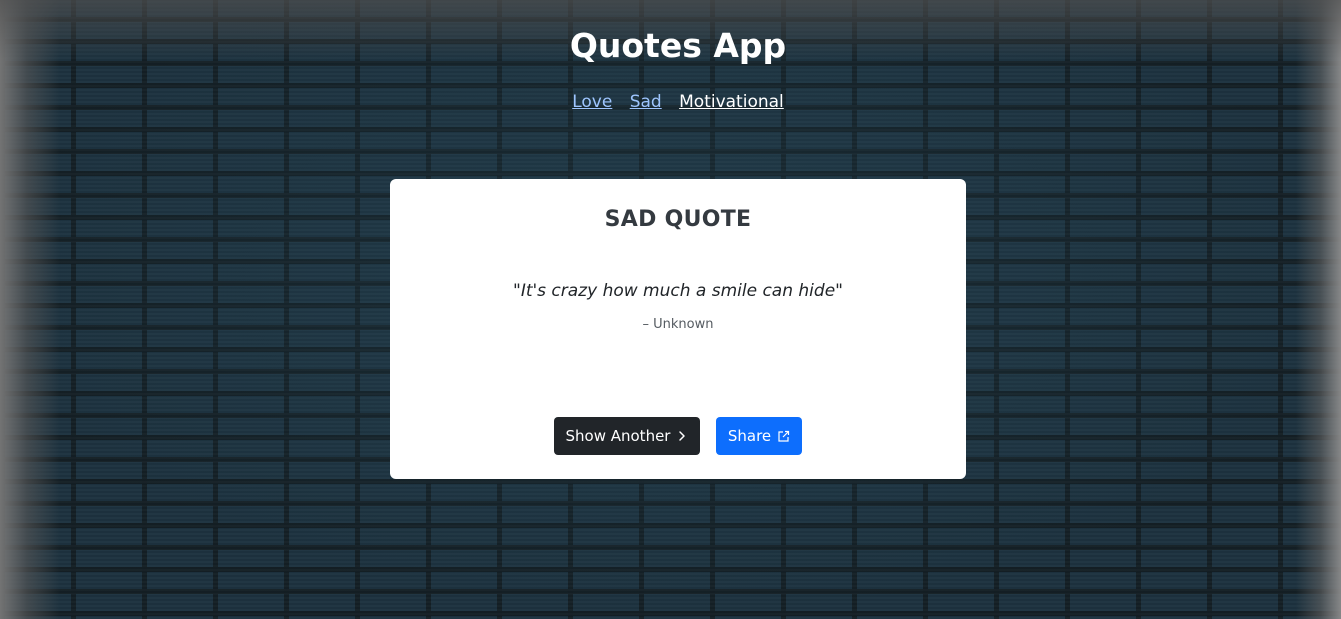 Image resolution: width=1341 pixels, height=619 pixels. What do you see at coordinates (678, 45) in the screenshot?
I see `app-title: Quotes App` at bounding box center [678, 45].